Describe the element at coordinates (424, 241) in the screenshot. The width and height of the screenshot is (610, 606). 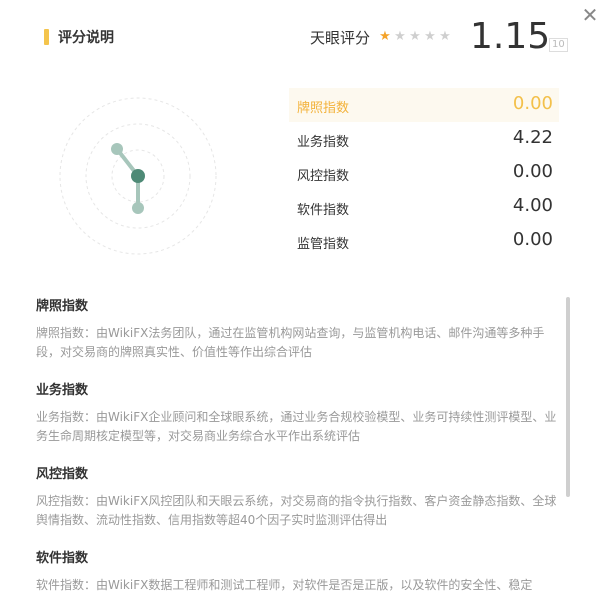
I see `index-row-regulation: 监管指数 0.00` at that location.